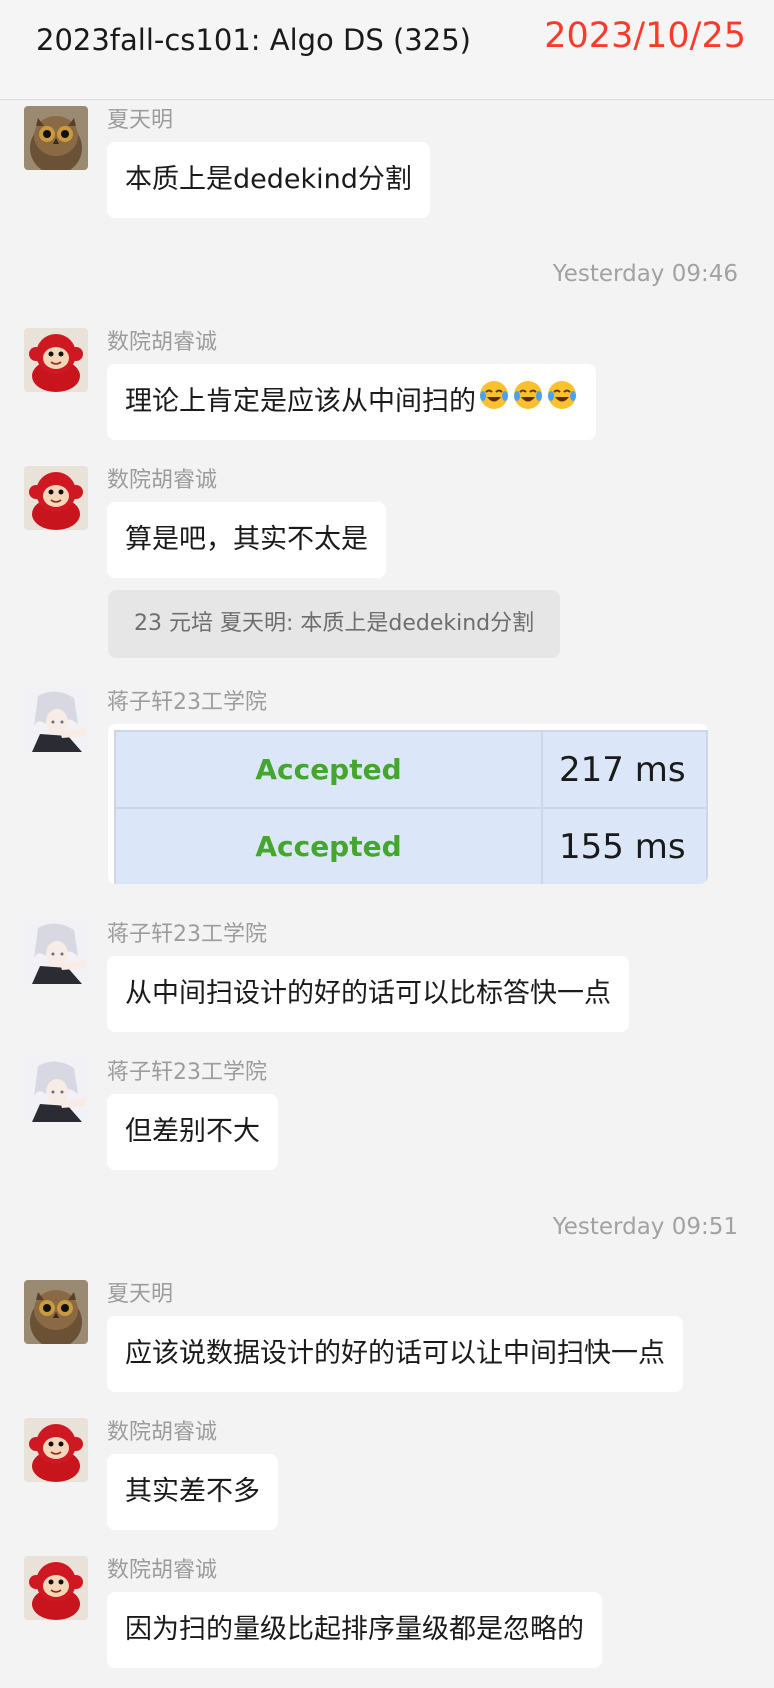 The height and width of the screenshot is (1688, 774). I want to click on message-bubble: 算是吧，其实不太是, so click(246, 540).